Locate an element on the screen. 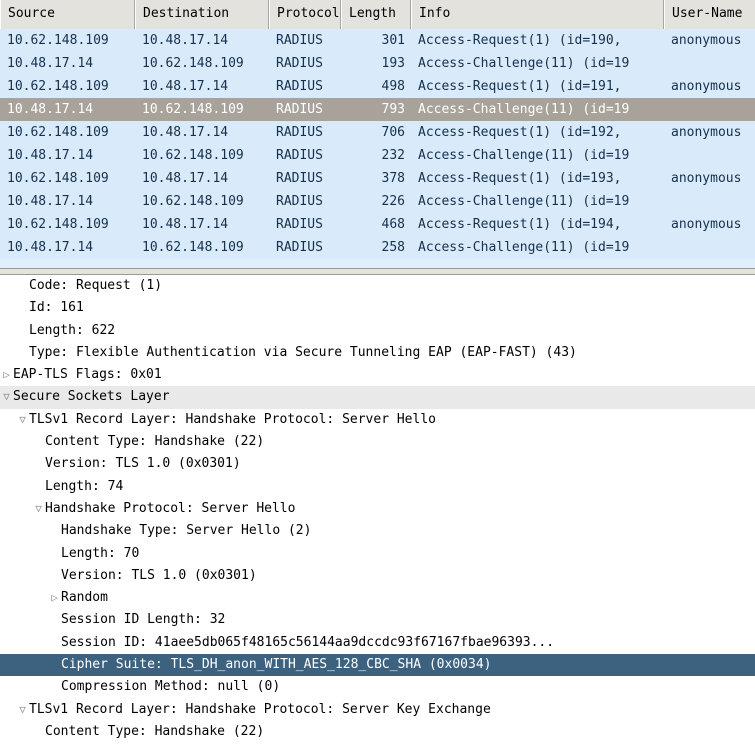 This screenshot has width=755, height=748. detail-tree-row: Length: 622 is located at coordinates (377, 331).